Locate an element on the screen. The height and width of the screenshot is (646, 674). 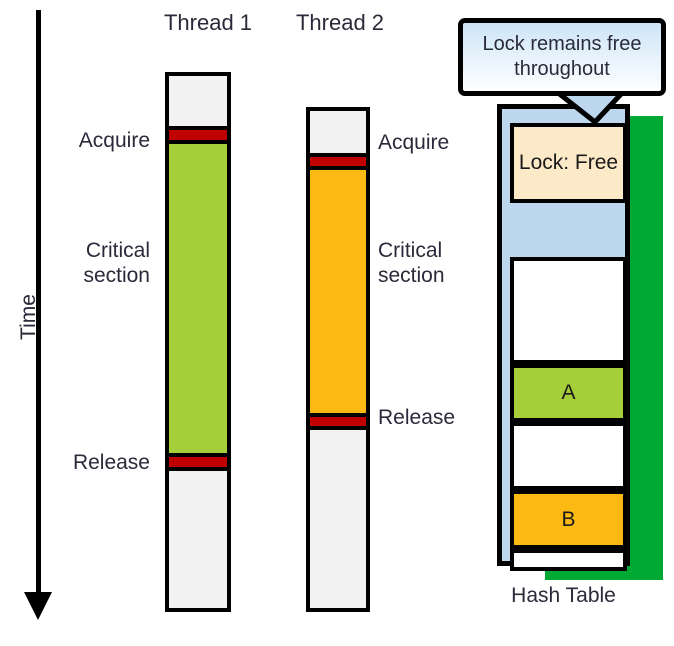
thread-1-critical-section is located at coordinates (198, 298).